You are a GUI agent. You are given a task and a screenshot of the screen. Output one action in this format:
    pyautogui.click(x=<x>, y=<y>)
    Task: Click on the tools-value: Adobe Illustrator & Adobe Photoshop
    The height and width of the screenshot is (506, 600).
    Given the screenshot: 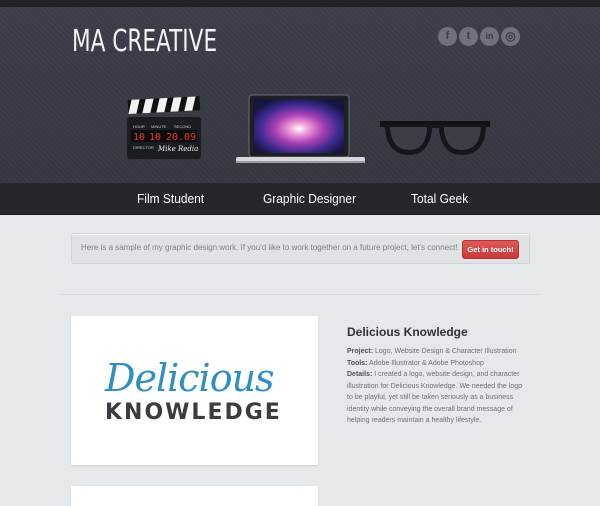 What is the action you would take?
    pyautogui.click(x=426, y=363)
    